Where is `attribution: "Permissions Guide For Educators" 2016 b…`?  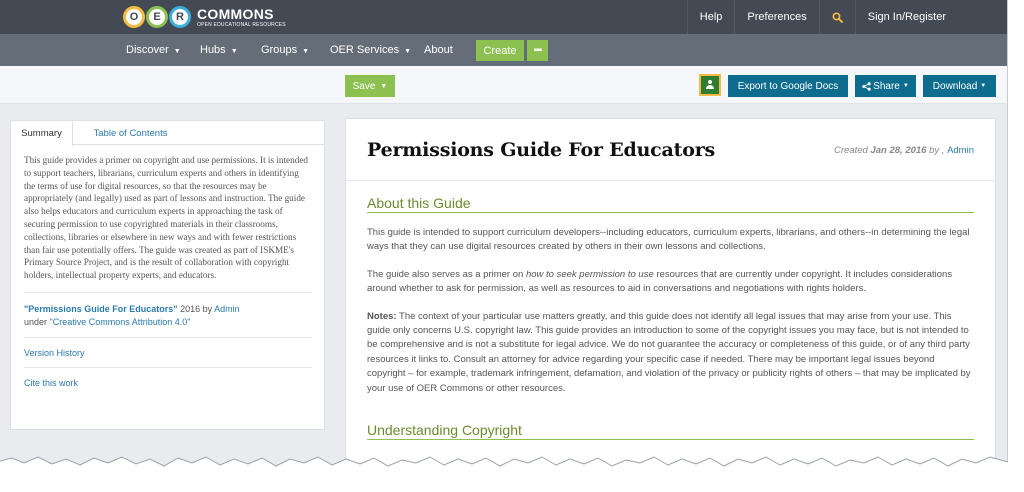
attribution: "Permissions Guide For Educators" 2016 b… is located at coordinates (168, 310).